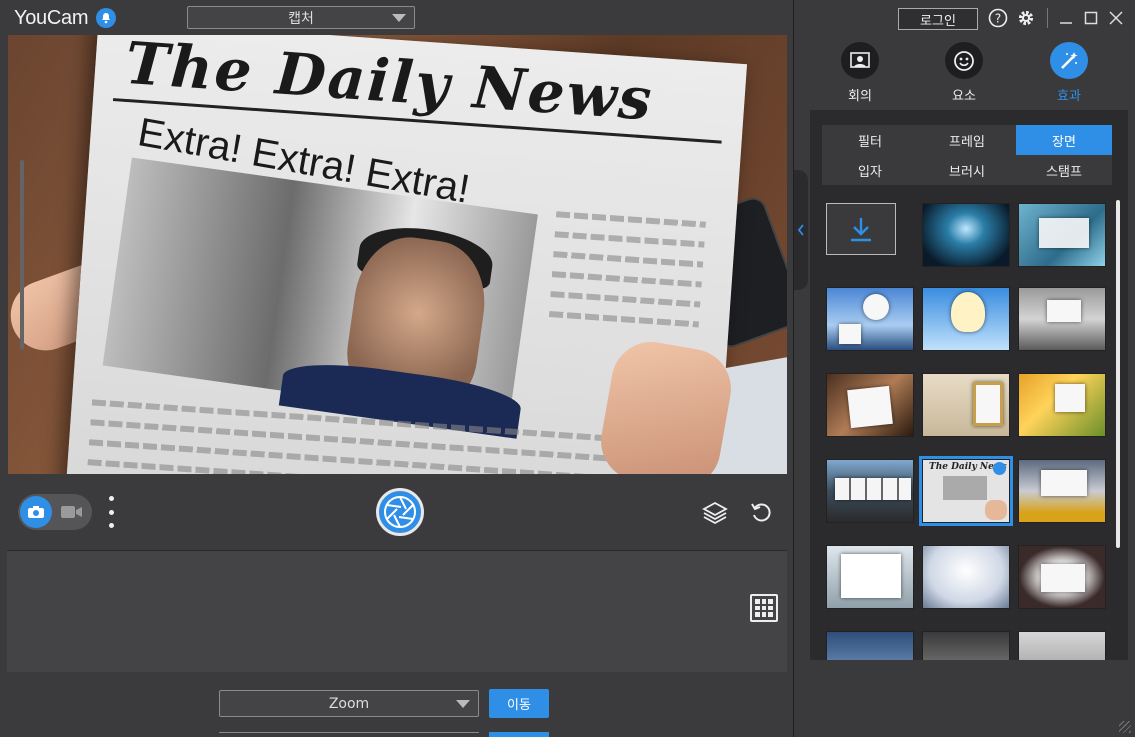  What do you see at coordinates (1066, 18) in the screenshot?
I see `minimize-icon` at bounding box center [1066, 18].